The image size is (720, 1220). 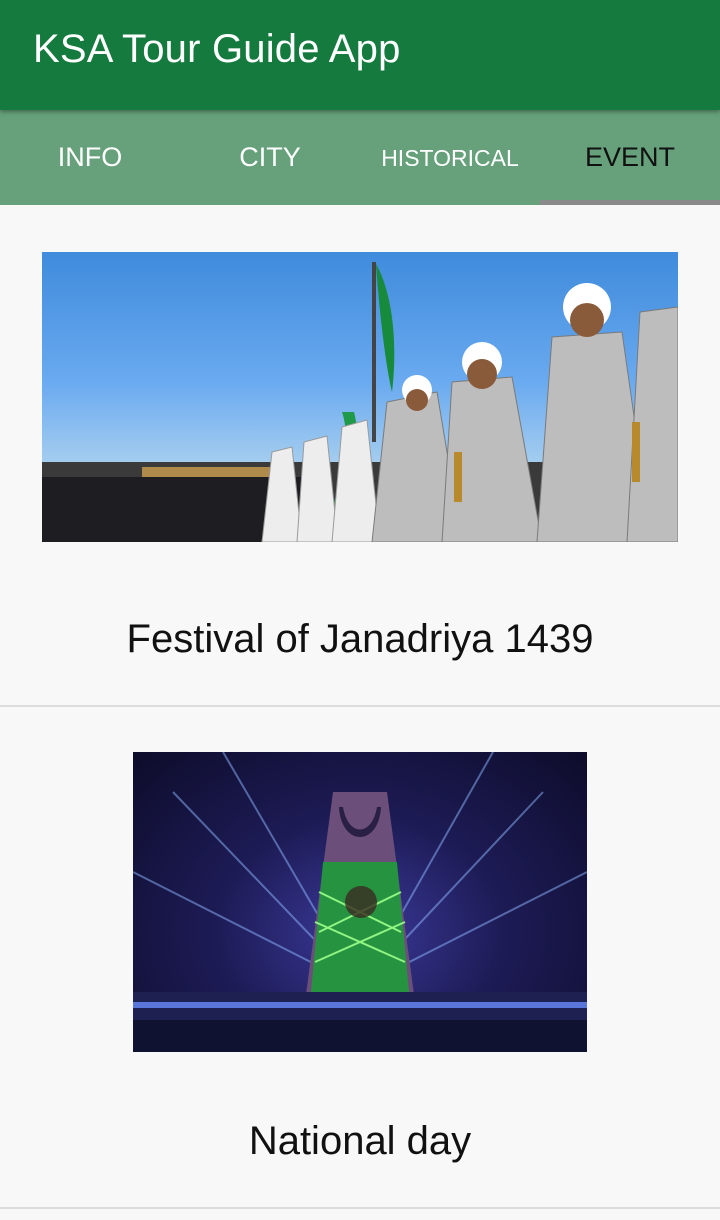 I want to click on tab-event: EVENT, so click(x=630, y=157).